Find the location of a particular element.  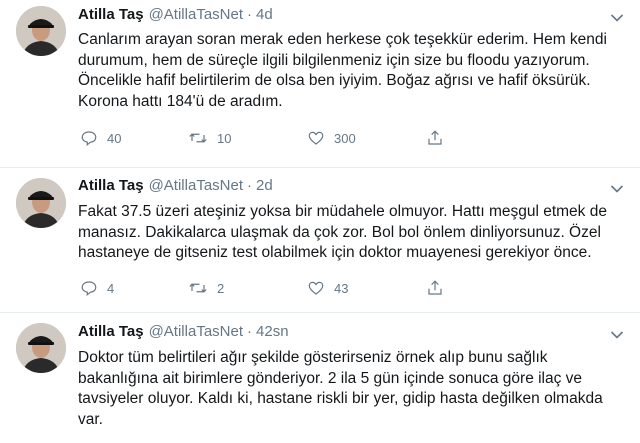

tweet-header: Atilla Taş @AtillaTasNet · 42sn is located at coordinates (183, 334).